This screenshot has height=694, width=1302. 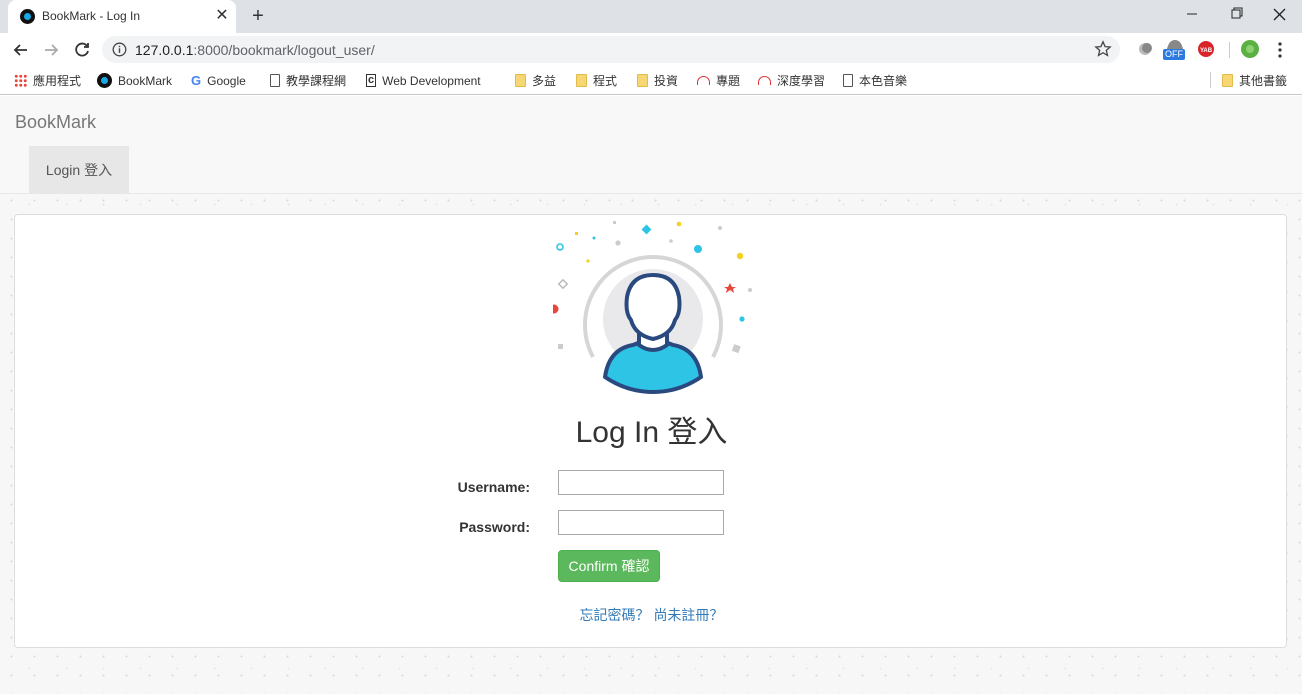 I want to click on login-title: Log In 登入, so click(x=651, y=432).